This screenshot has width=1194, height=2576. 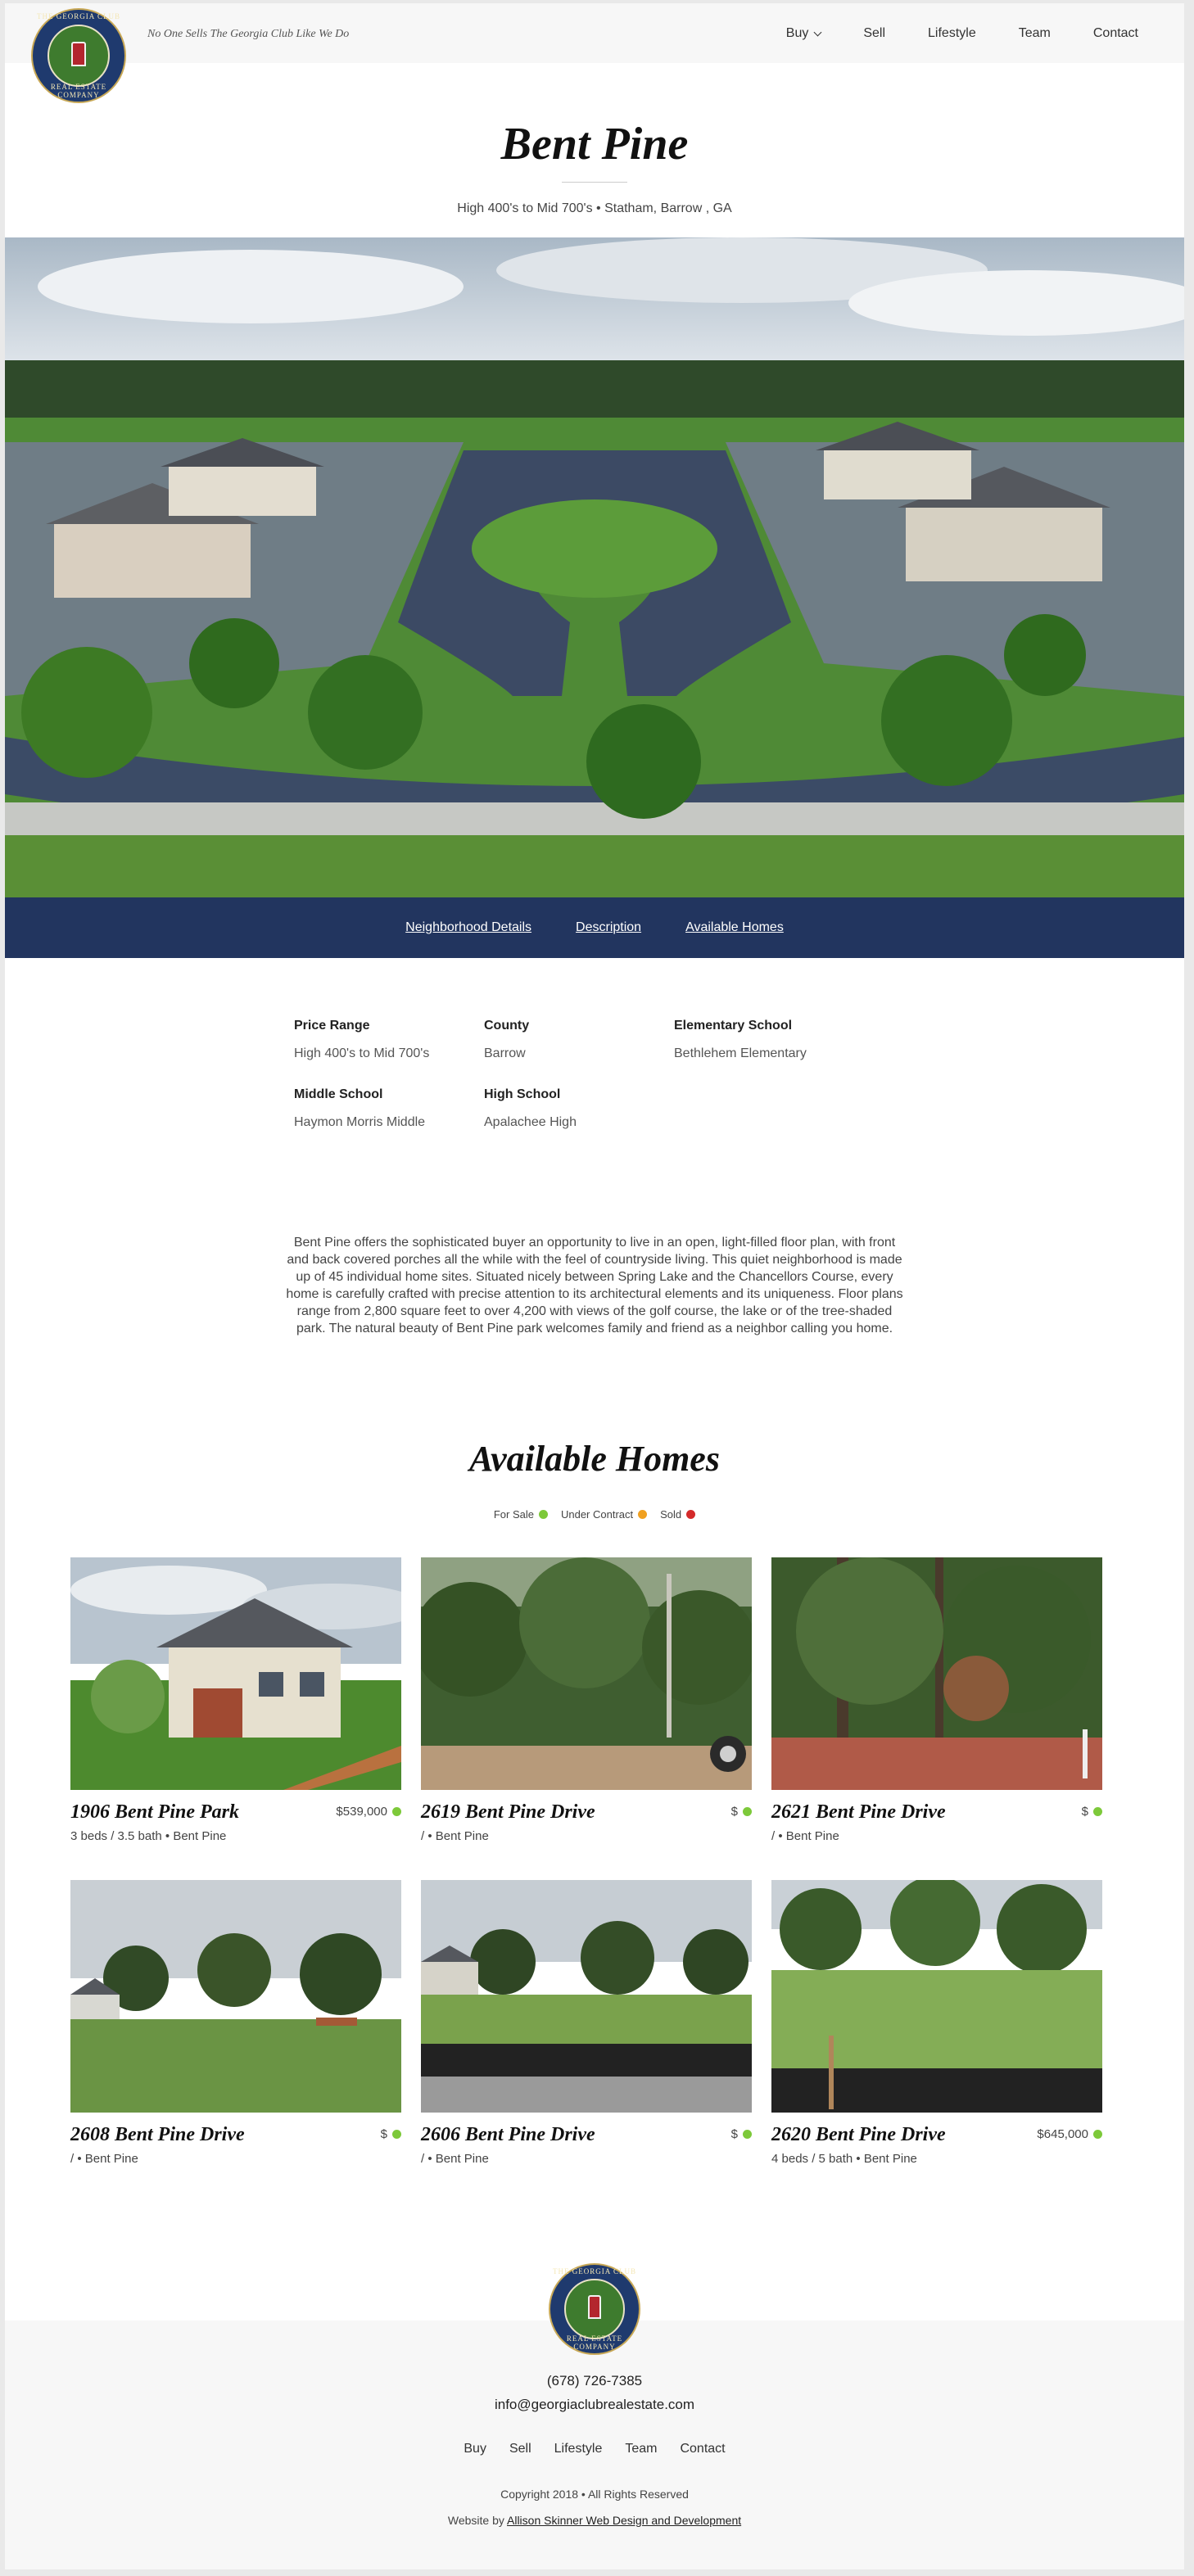 I want to click on nav-contact: Contact, so click(x=1115, y=33).